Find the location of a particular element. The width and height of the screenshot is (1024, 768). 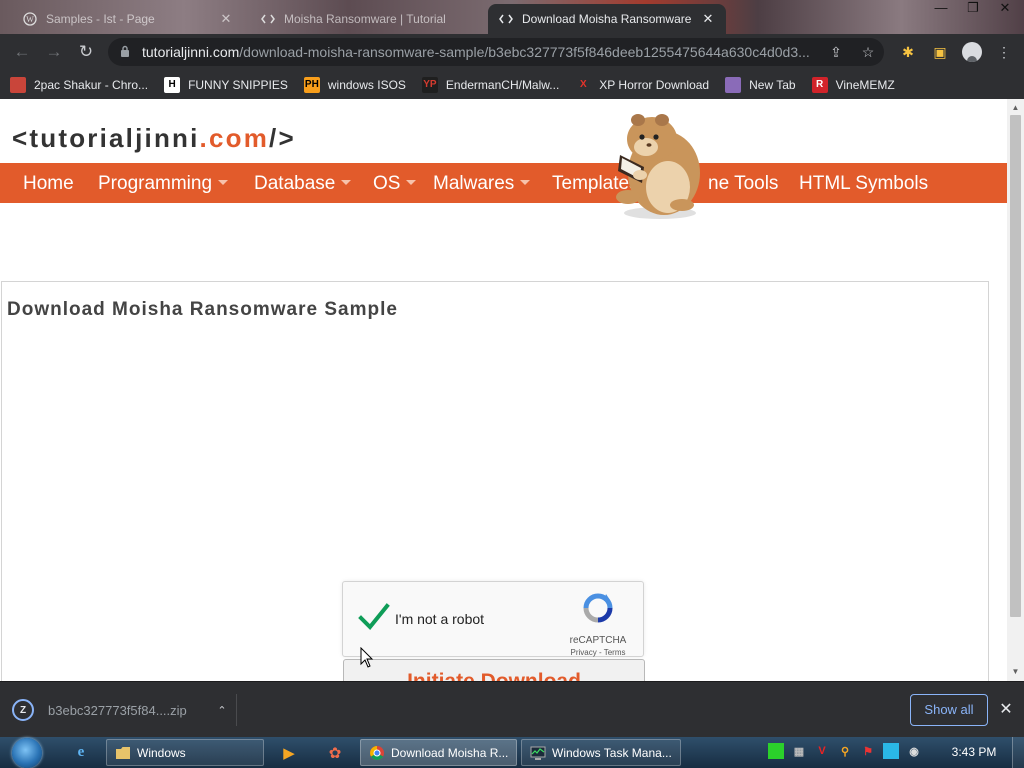

taskbar-app-label: Windows is located at coordinates (161, 752).